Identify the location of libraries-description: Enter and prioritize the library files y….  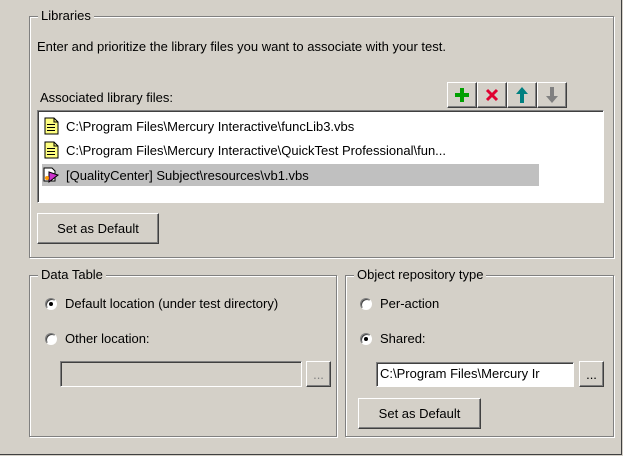
(241, 46).